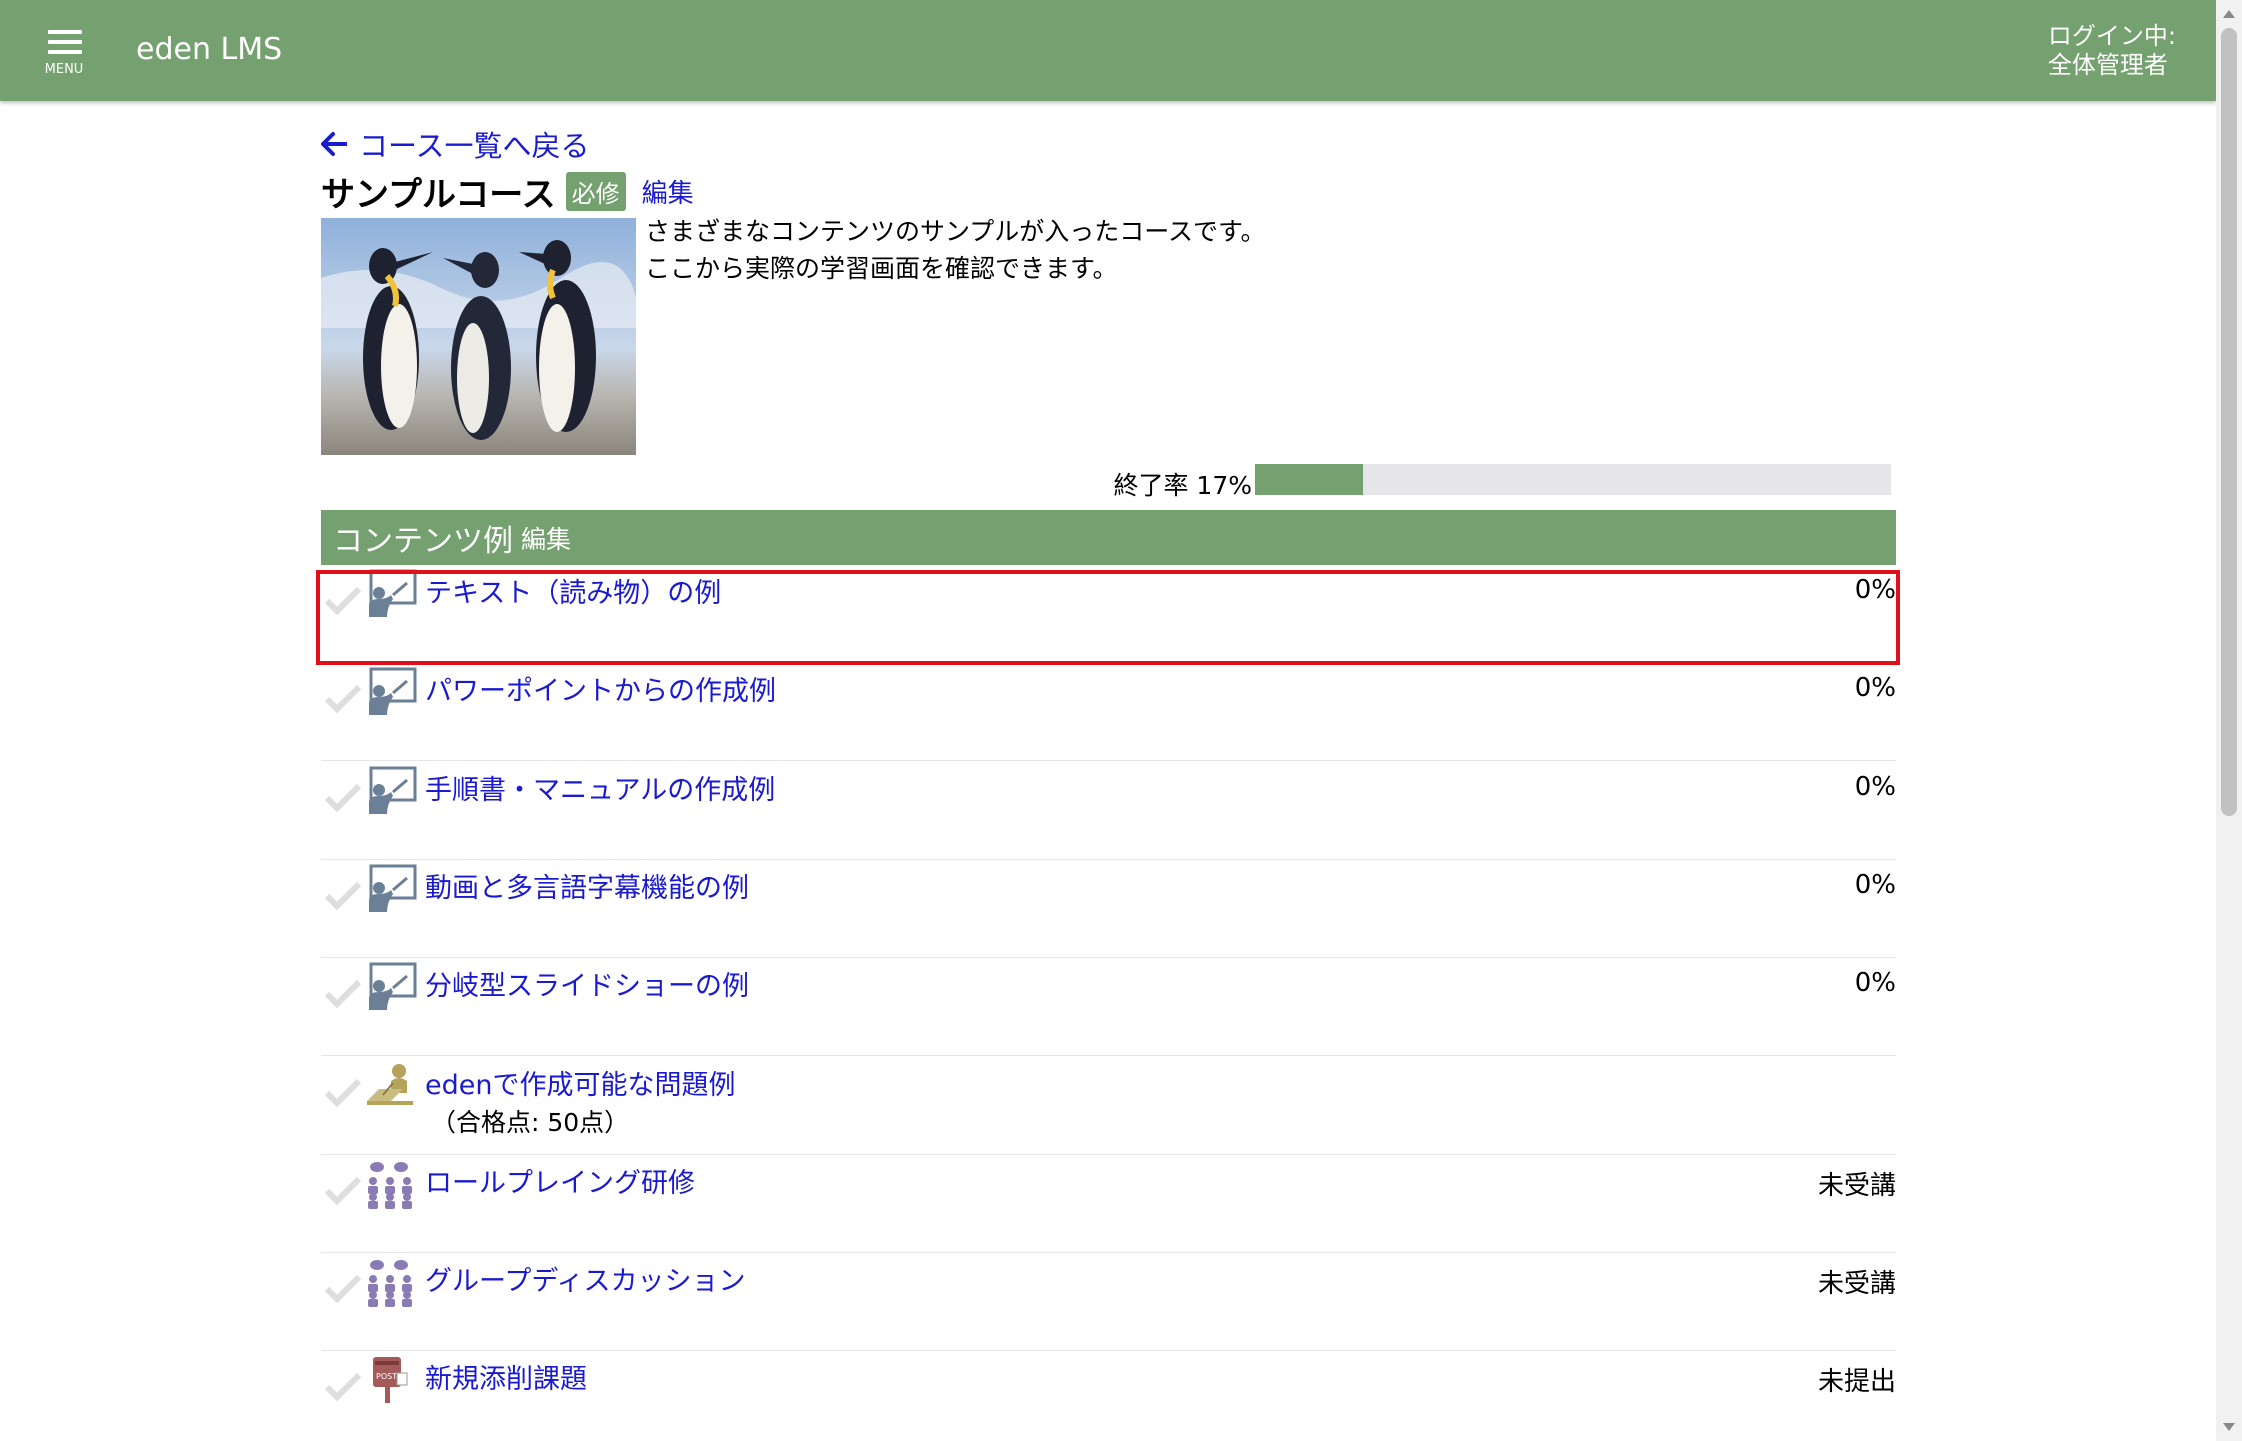  What do you see at coordinates (1108, 1007) in the screenshot?
I see `content-item: 分岐型スライドショーの例 0%` at bounding box center [1108, 1007].